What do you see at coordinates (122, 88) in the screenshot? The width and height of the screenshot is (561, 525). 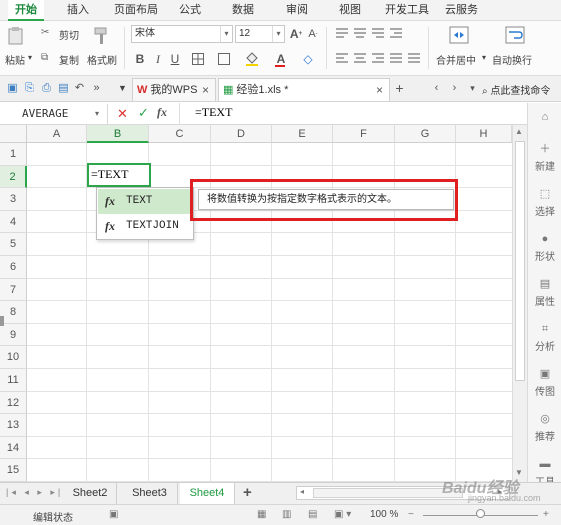 I see `tab-list-dropdown-icon: ▼` at bounding box center [122, 88].